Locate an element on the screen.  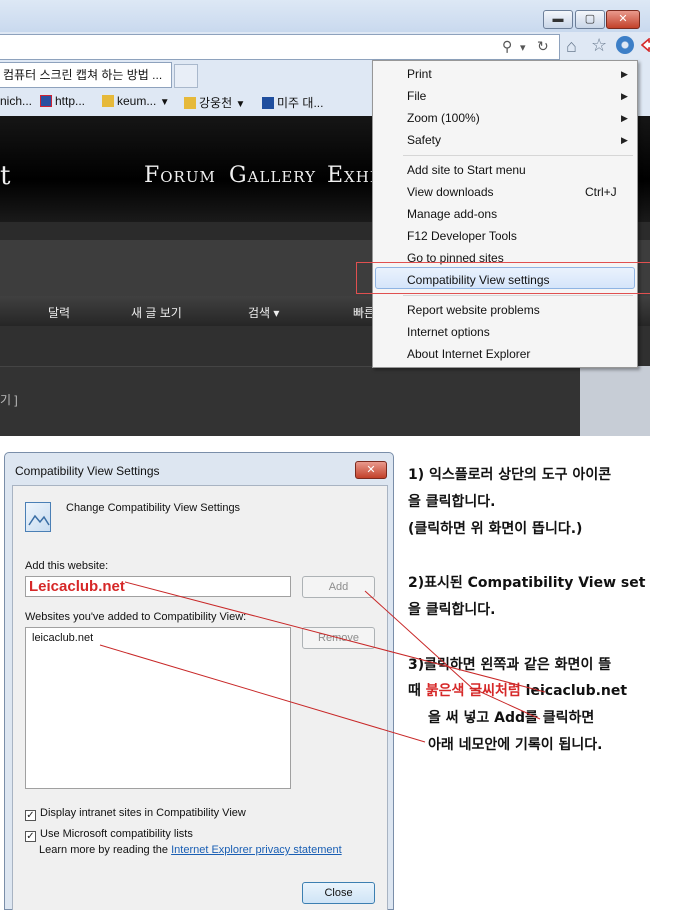
checkbox-ms-lists-row: ✓ Use Microsoft compatibility lists is located at coordinates (109, 835).